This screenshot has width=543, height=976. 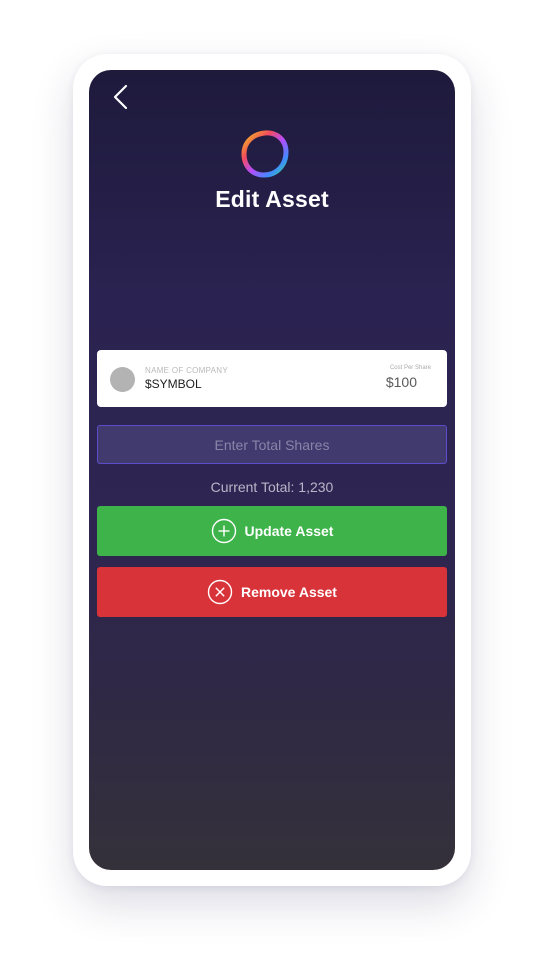 I want to click on plus-circle-icon, so click(x=223, y=531).